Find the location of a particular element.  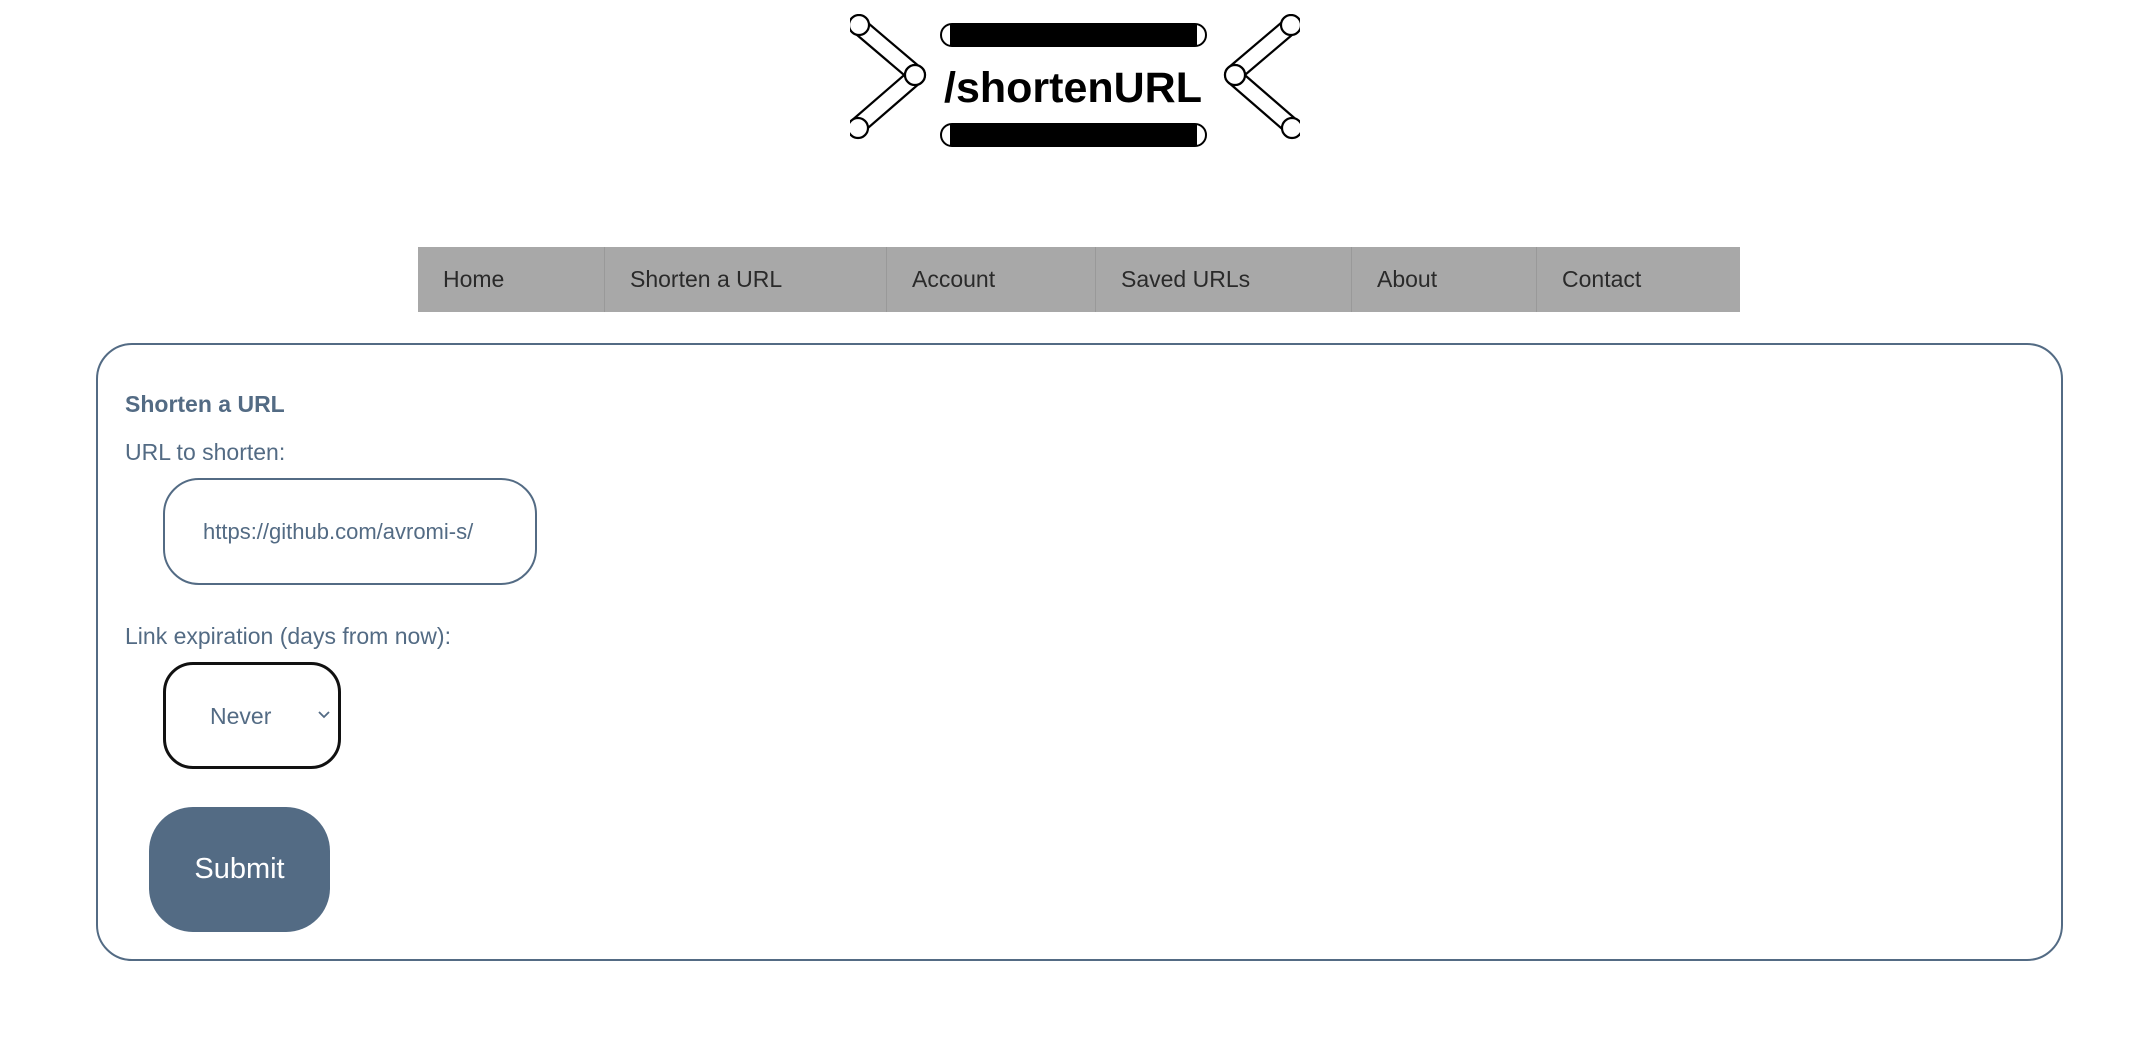

chain-link-logo-icon: /shortenURL is located at coordinates (1075, 80).